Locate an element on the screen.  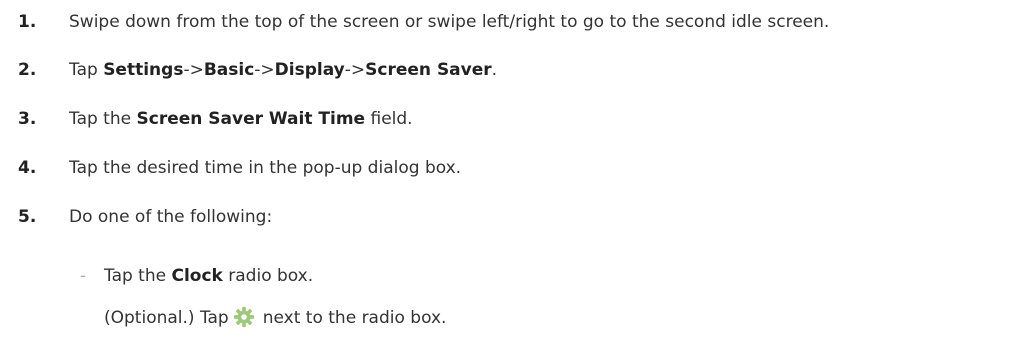
field-screen-saver-wait-time: Screen Saver Wait Time is located at coordinates (251, 119).